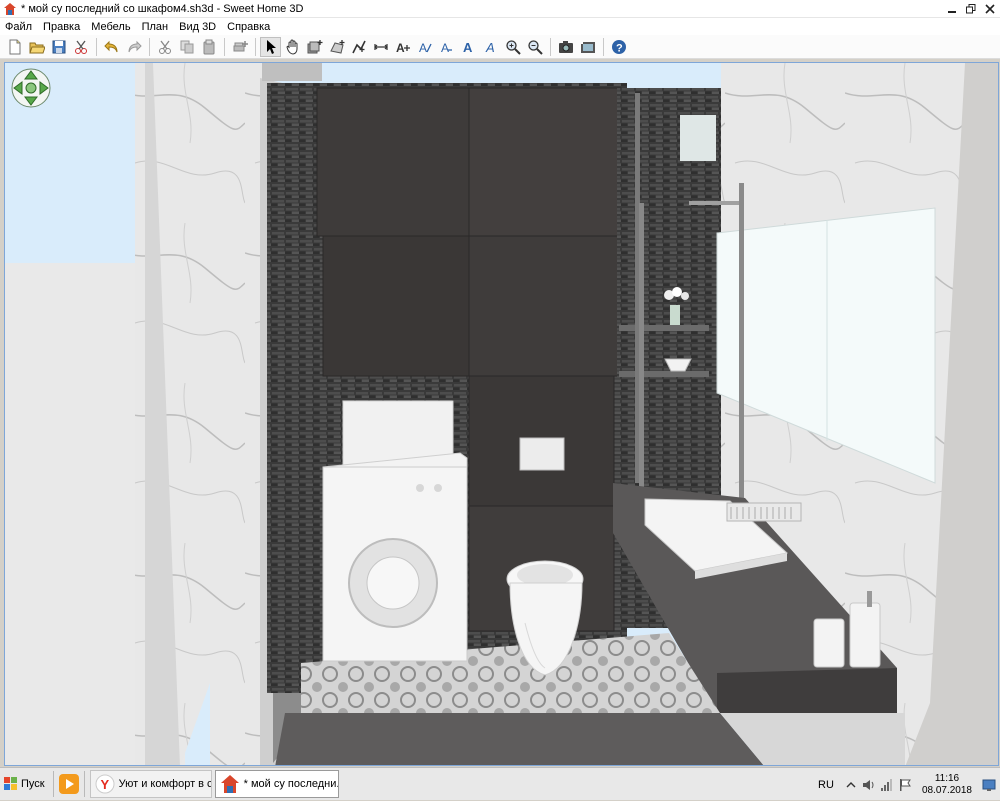 The width and height of the screenshot is (1000, 801). I want to click on maximize-icon, so click(970, 8).